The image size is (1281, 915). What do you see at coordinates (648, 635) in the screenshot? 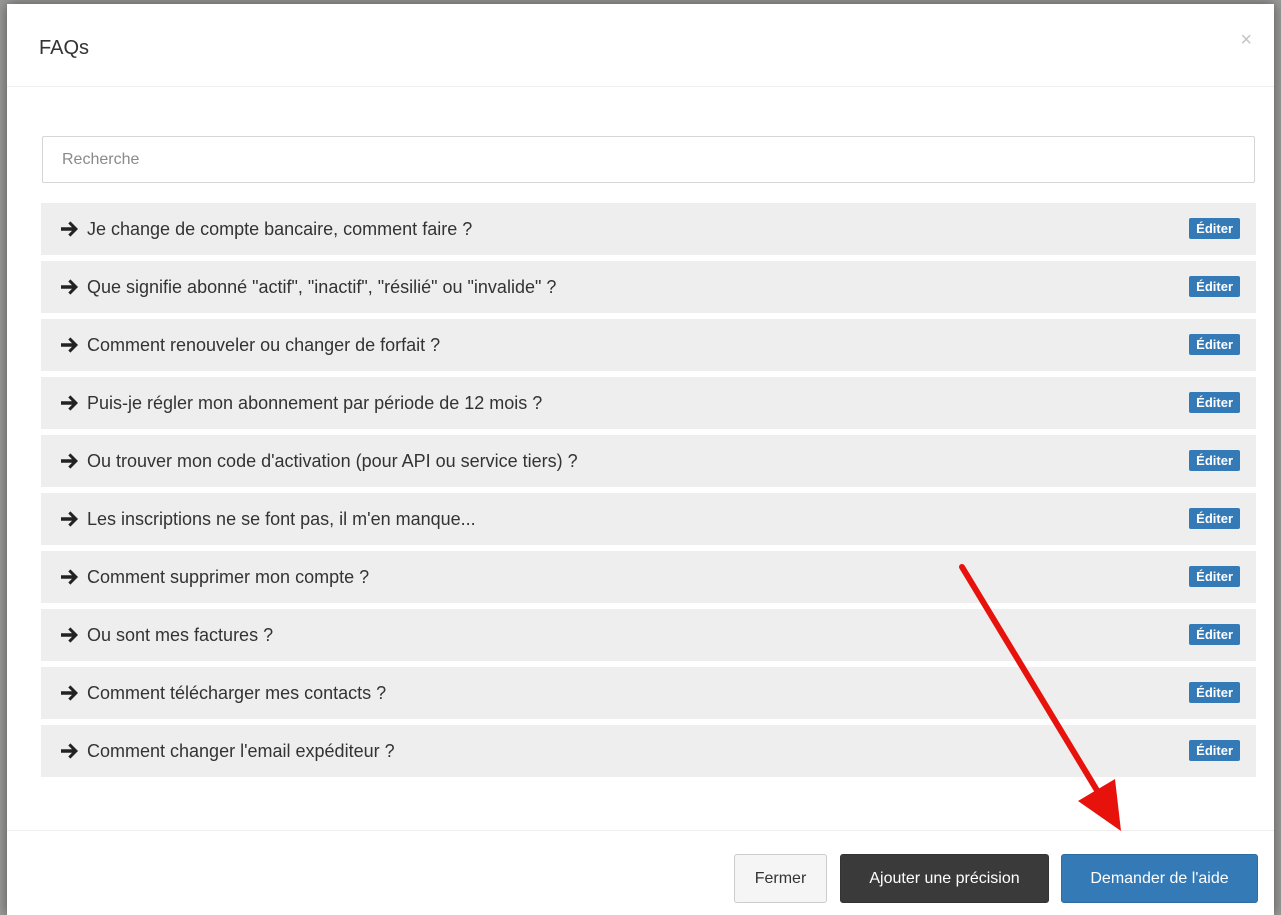
I see `faq-item: Ou sont mes factures ? Éditer` at bounding box center [648, 635].